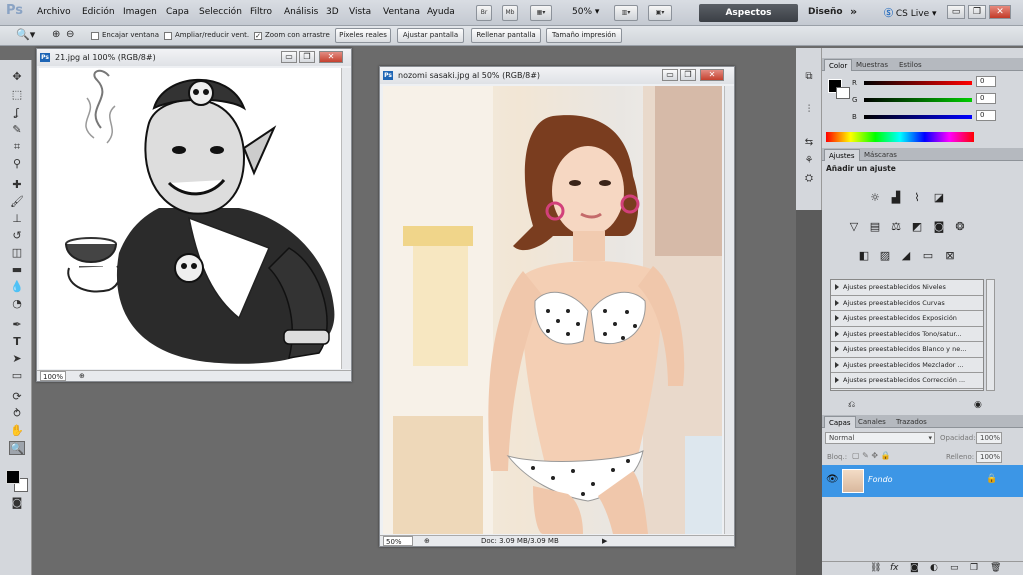 The width and height of the screenshot is (1023, 575). What do you see at coordinates (875, 198) in the screenshot?
I see `brightness-contrast-icon: ☼` at bounding box center [875, 198].